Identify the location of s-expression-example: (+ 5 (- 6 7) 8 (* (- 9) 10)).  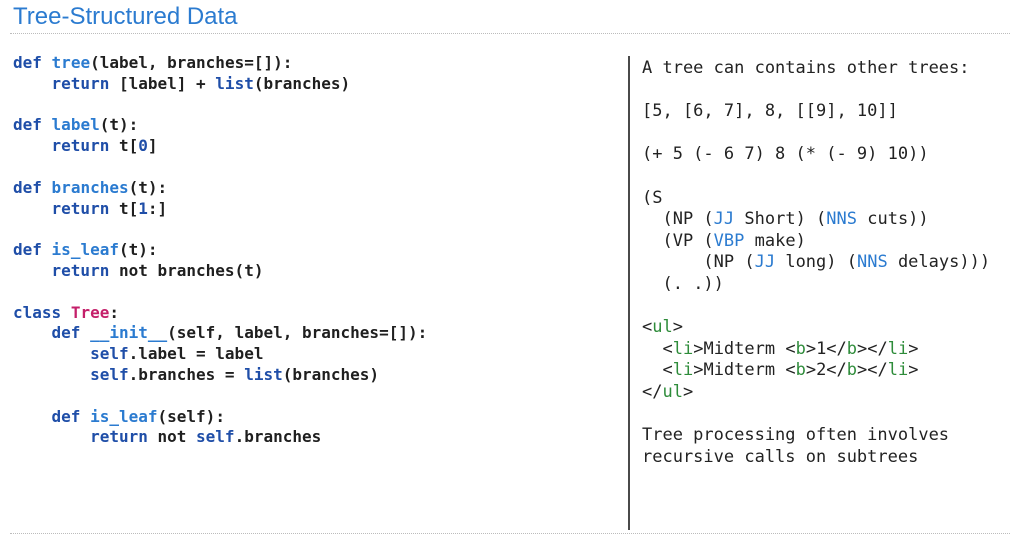
(785, 154).